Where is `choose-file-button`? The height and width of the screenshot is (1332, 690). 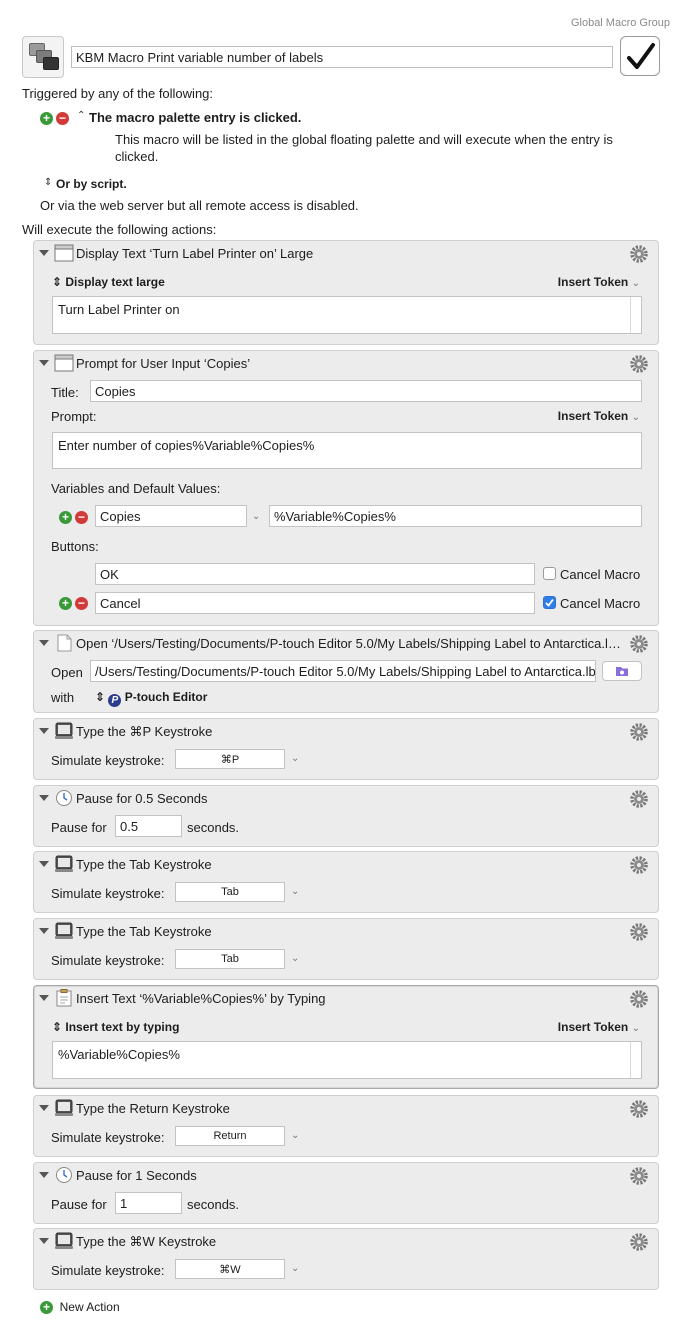
choose-file-button is located at coordinates (622, 671).